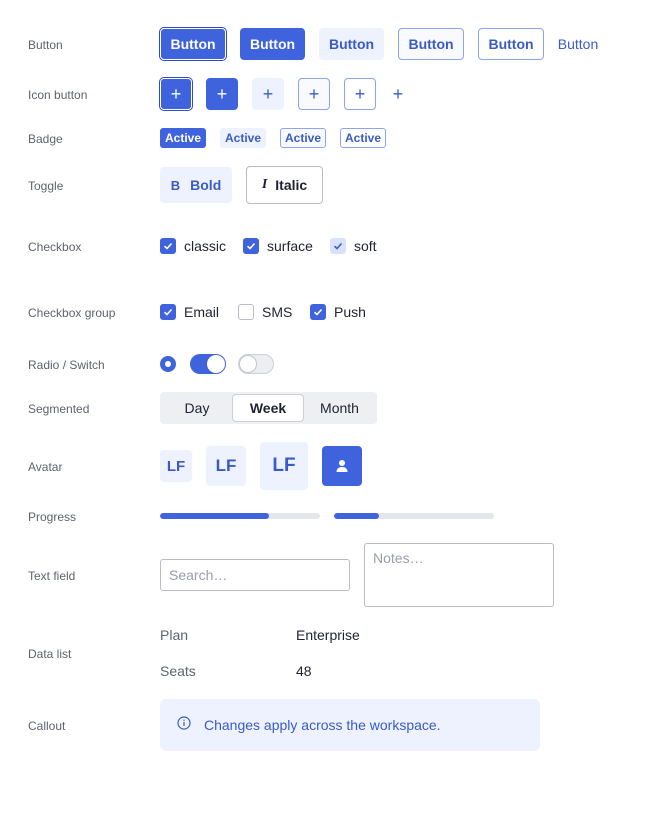  Describe the element at coordinates (578, 44) in the screenshot. I see `button-ghost: Button` at that location.